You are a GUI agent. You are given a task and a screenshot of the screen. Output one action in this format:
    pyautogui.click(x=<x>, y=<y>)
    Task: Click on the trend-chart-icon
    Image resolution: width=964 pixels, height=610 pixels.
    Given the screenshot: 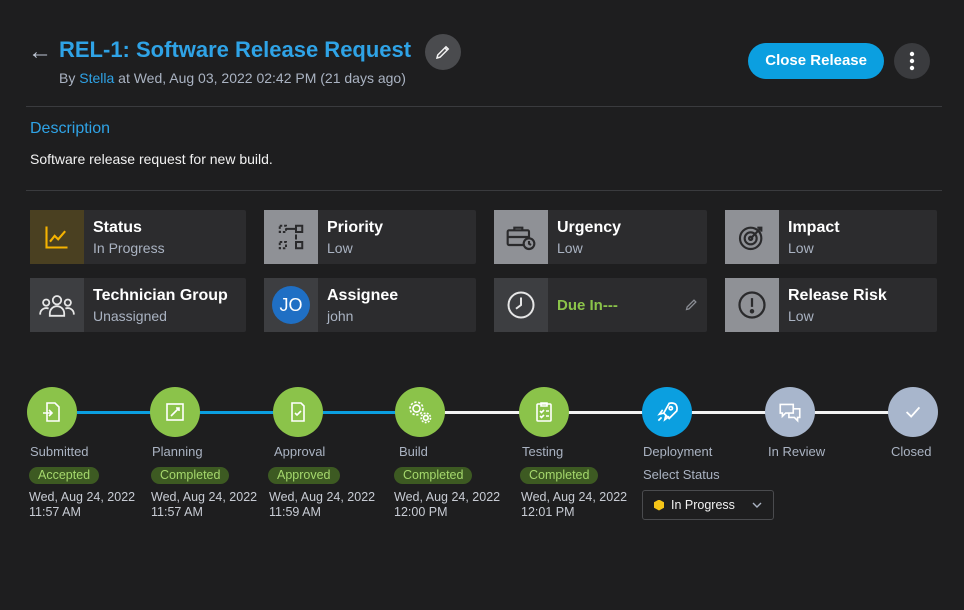 What is the action you would take?
    pyautogui.click(x=57, y=237)
    